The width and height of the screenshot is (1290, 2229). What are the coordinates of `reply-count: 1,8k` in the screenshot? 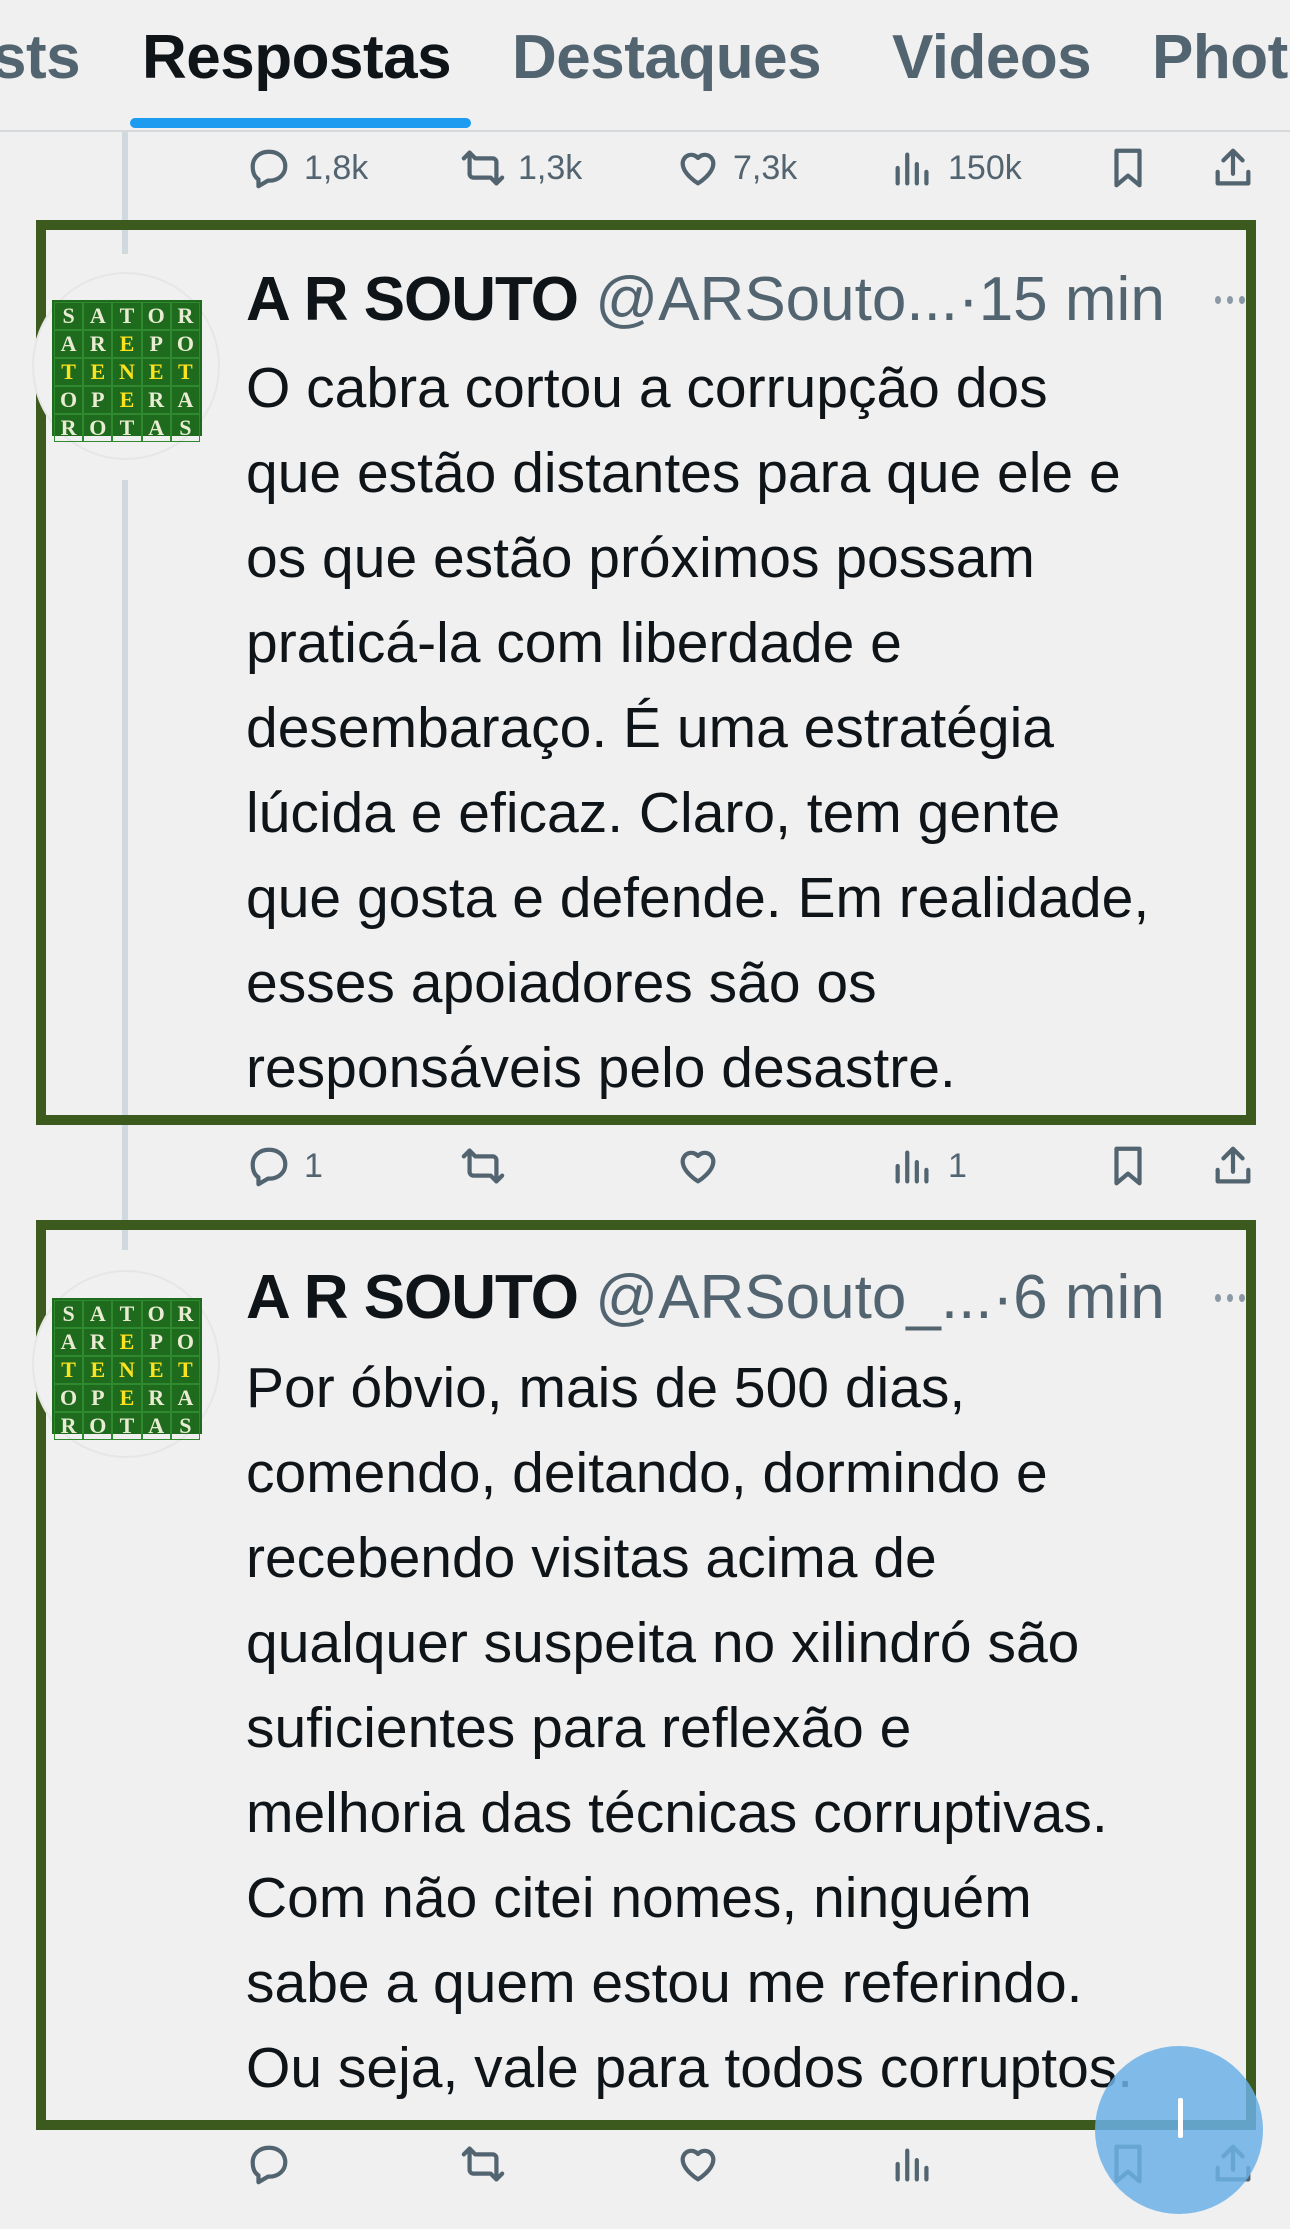 It's located at (336, 167).